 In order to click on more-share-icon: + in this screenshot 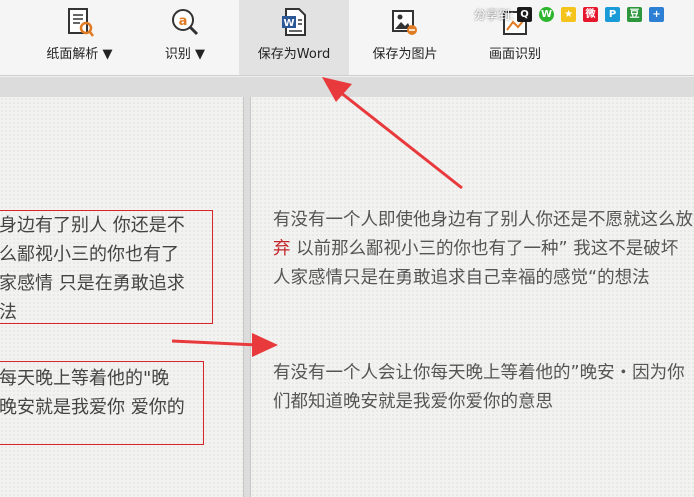, I will do `click(657, 14)`.